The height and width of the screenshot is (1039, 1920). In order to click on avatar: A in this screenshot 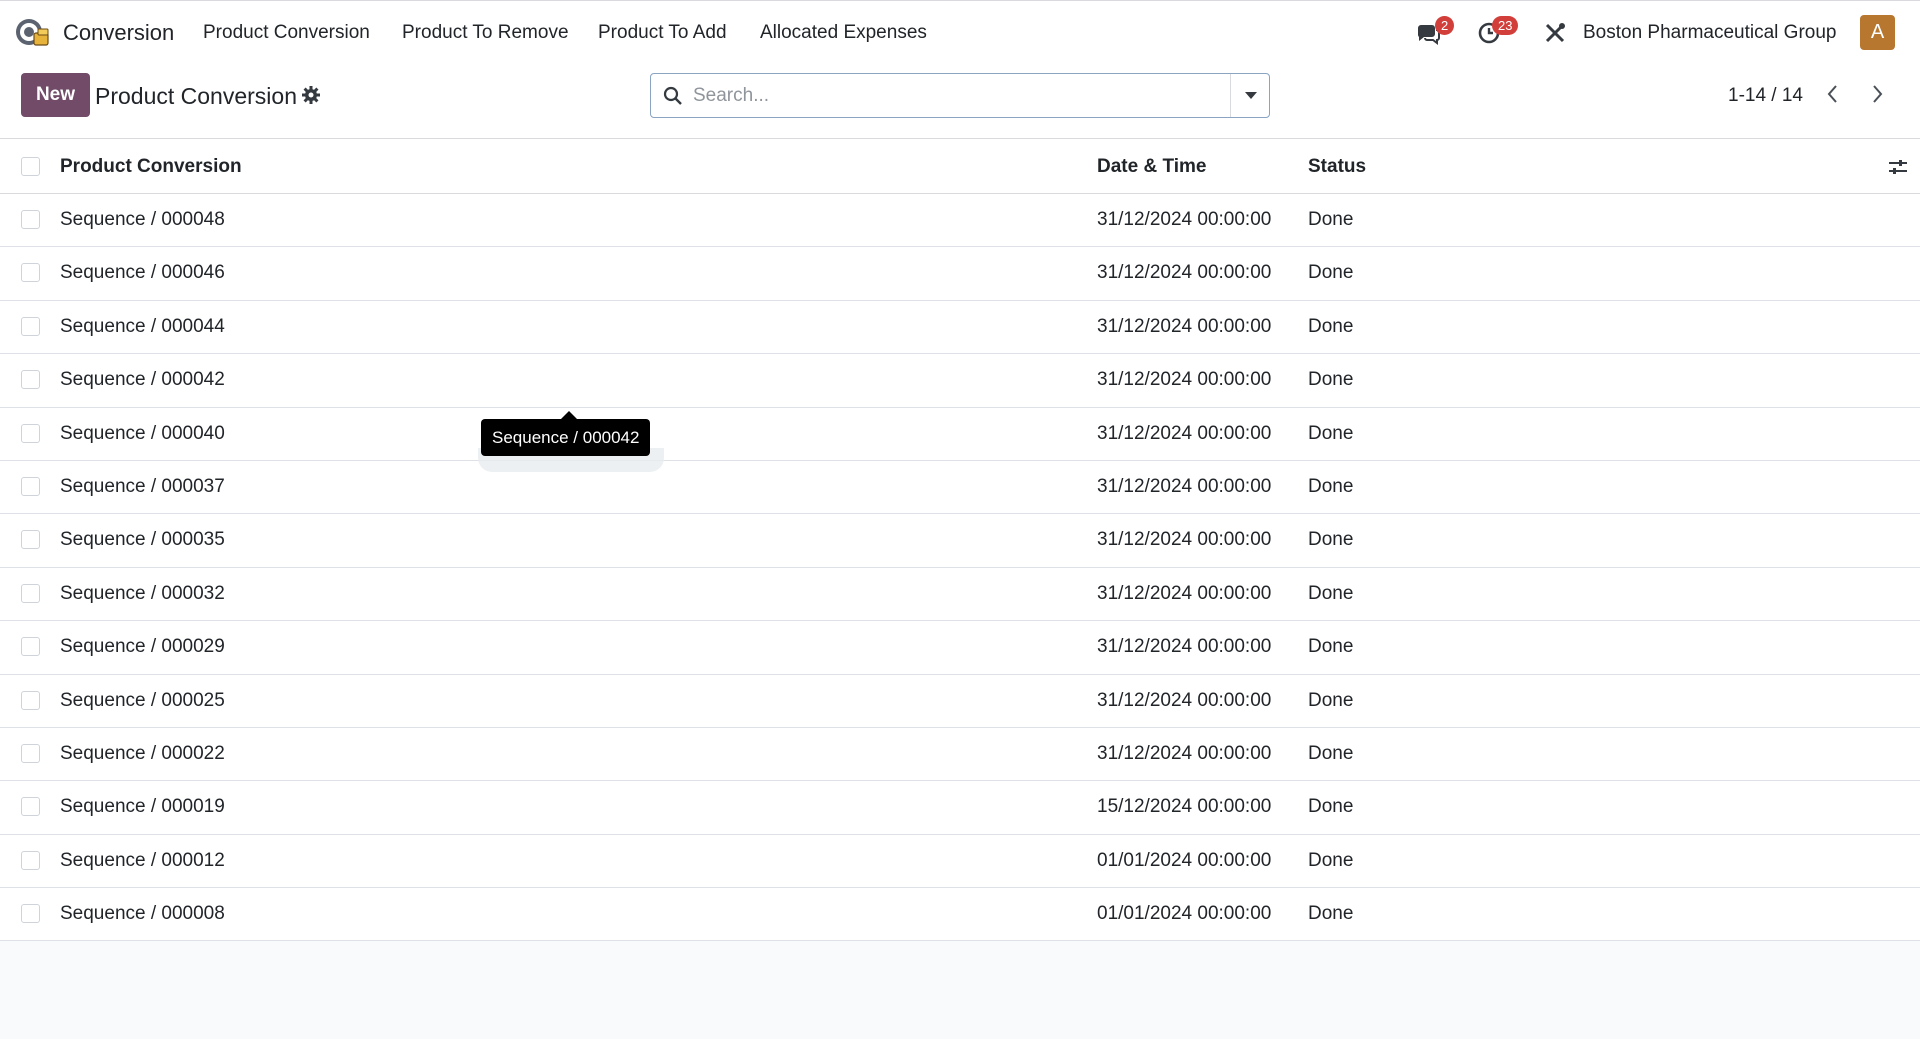, I will do `click(1877, 32)`.